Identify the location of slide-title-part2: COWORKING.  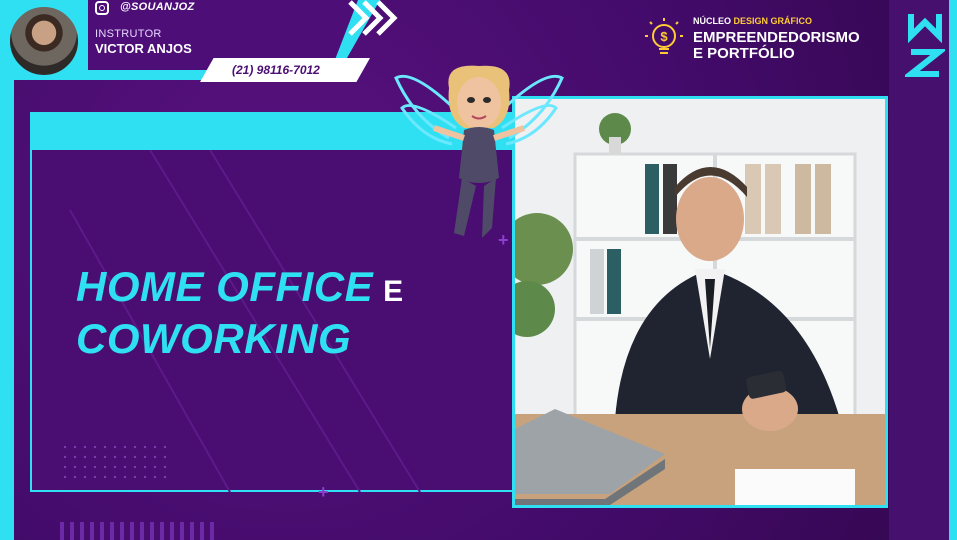
(214, 338).